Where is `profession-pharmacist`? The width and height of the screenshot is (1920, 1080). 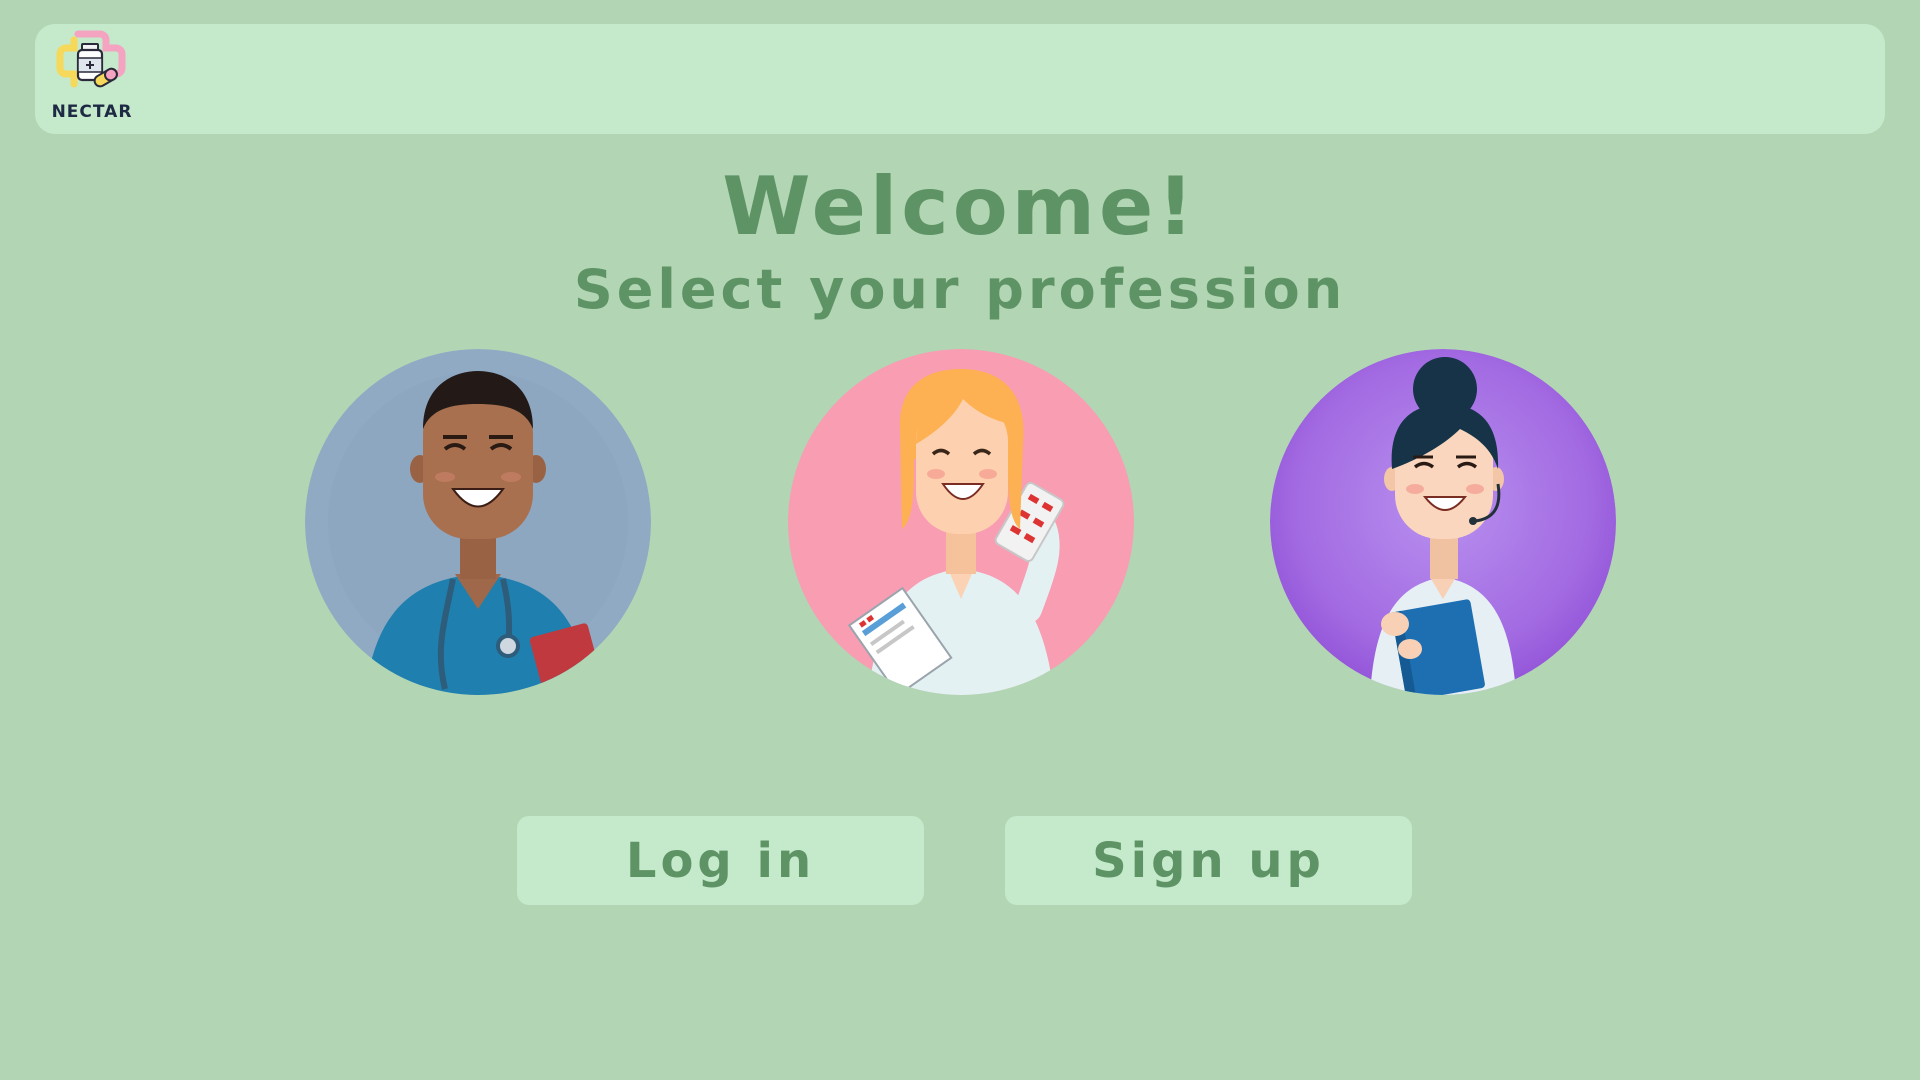 profession-pharmacist is located at coordinates (961, 522).